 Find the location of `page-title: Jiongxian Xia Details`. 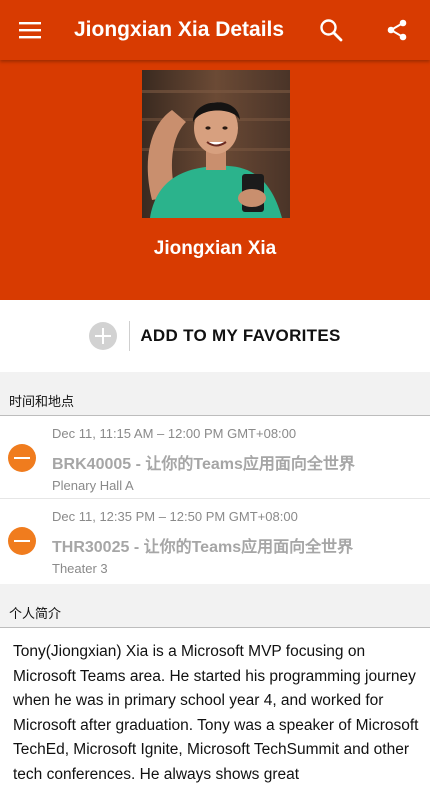

page-title: Jiongxian Xia Details is located at coordinates (179, 29).